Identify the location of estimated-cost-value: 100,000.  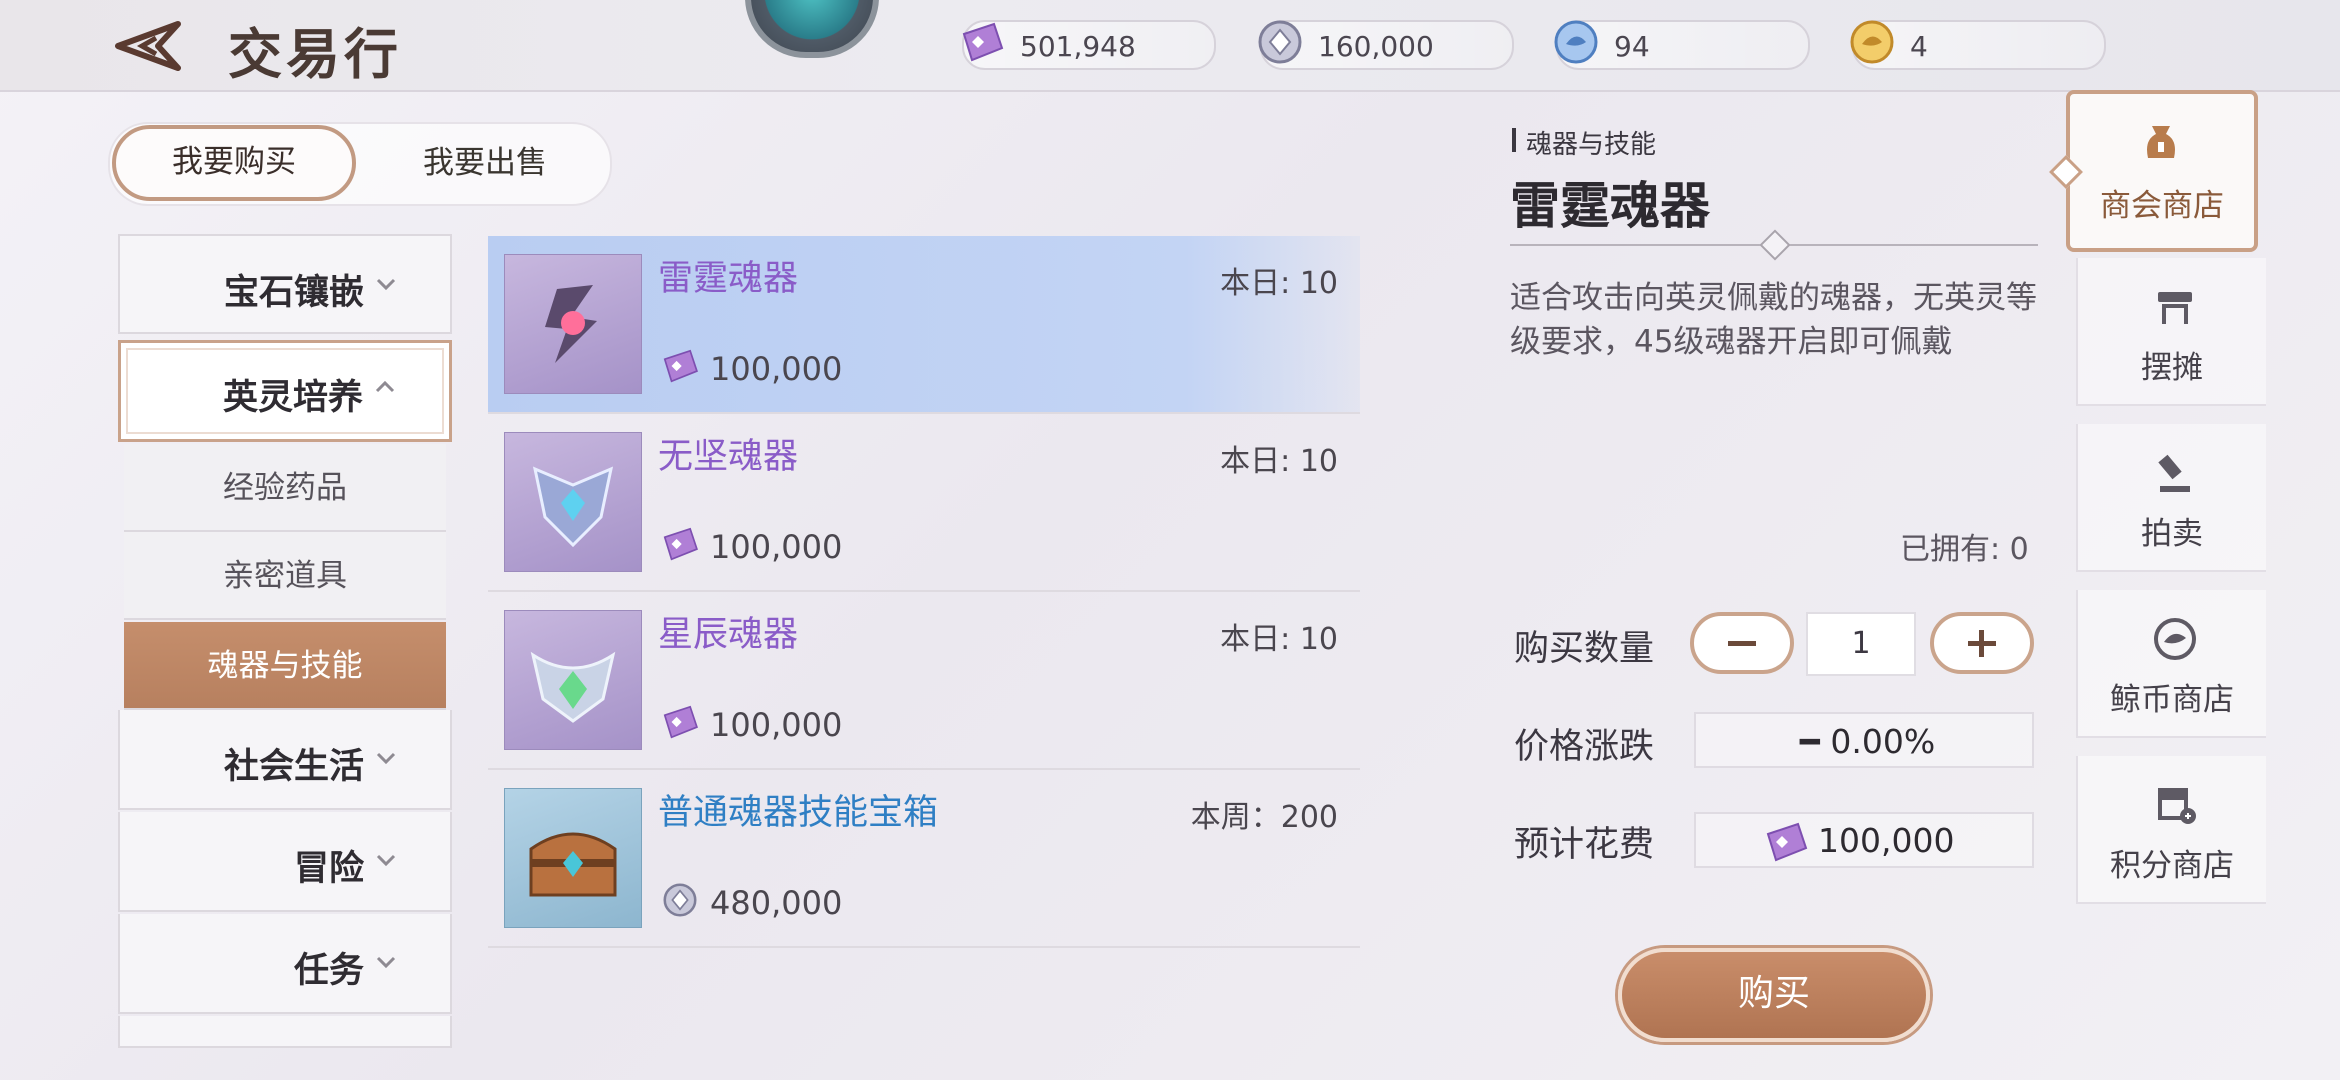
(1886, 840).